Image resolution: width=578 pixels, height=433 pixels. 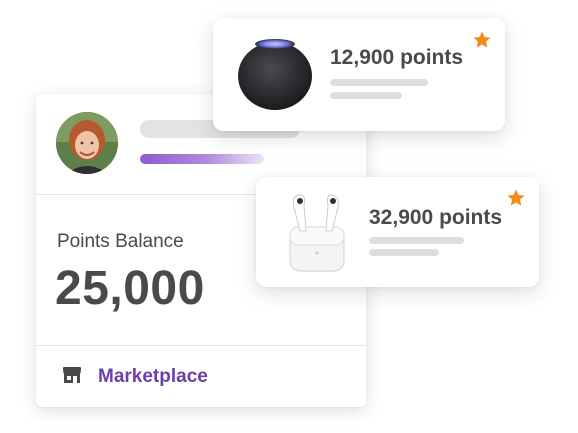 What do you see at coordinates (275, 74) in the screenshot?
I see `smart-speaker-image` at bounding box center [275, 74].